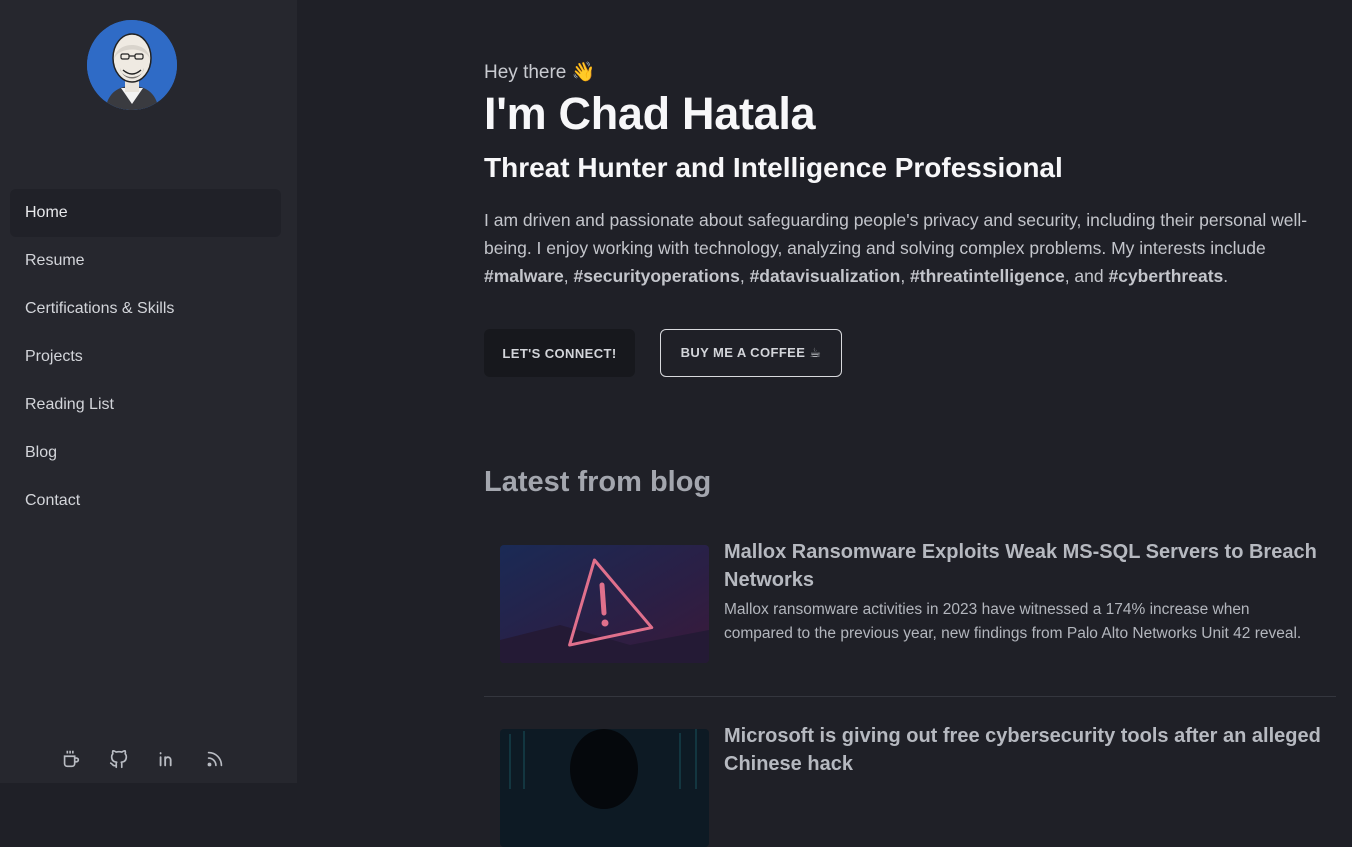 Image resolution: width=1352 pixels, height=847 pixels. What do you see at coordinates (987, 276) in the screenshot?
I see `tag-threatintelligence: #threatintelligence` at bounding box center [987, 276].